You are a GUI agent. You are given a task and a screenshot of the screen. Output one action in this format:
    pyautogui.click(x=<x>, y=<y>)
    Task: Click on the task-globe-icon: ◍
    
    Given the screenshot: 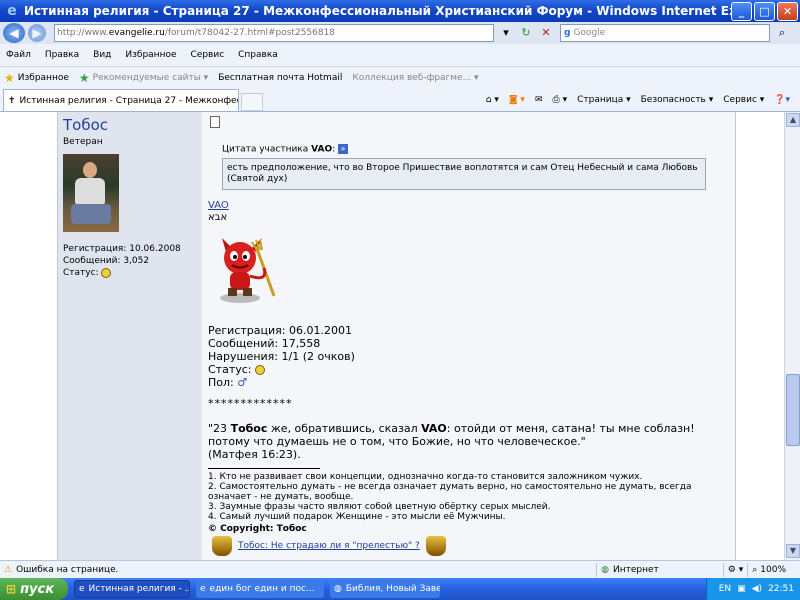 What is the action you would take?
    pyautogui.click(x=338, y=589)
    